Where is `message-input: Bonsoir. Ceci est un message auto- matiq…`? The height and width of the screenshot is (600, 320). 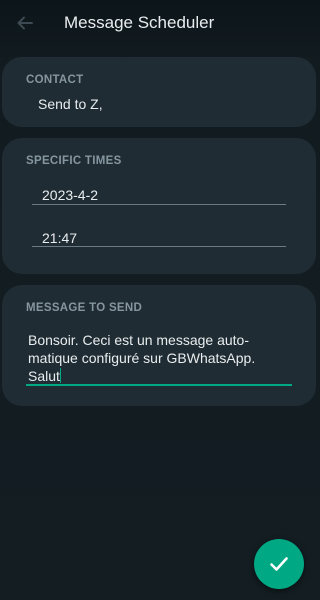
message-input: Bonsoir. Ceci est un message auto- matiq… is located at coordinates (163, 358).